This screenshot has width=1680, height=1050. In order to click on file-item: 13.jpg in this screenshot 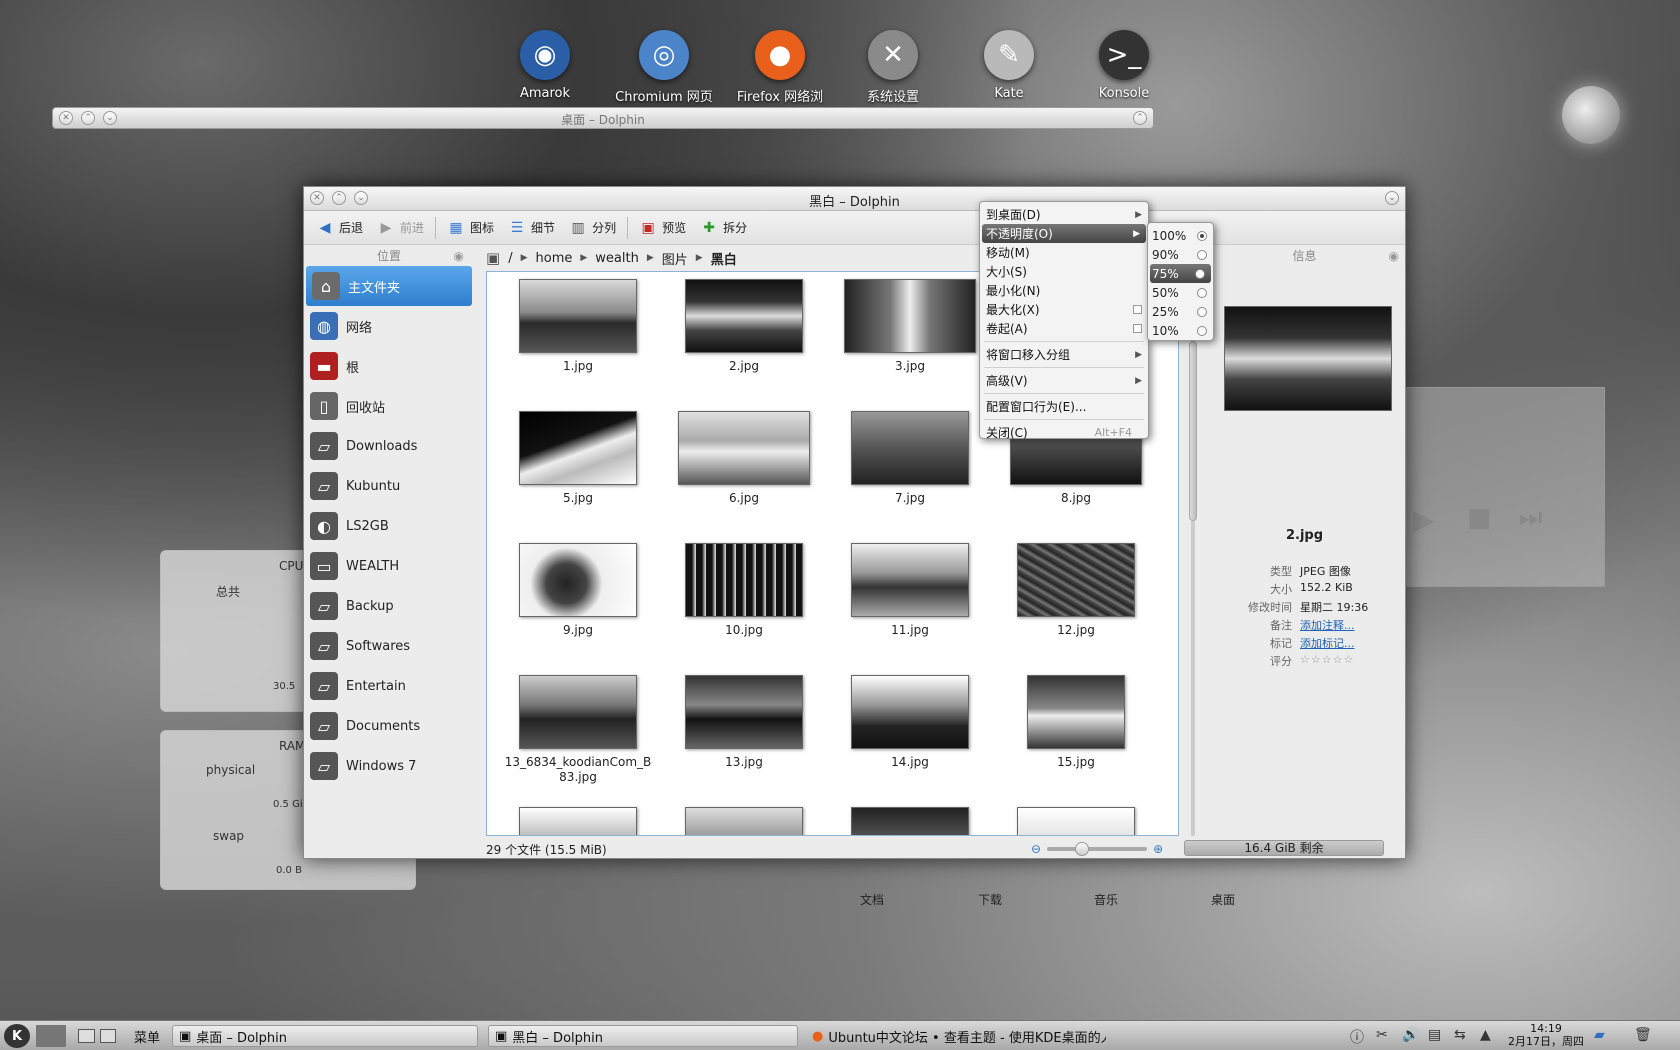, I will do `click(744, 739)`.